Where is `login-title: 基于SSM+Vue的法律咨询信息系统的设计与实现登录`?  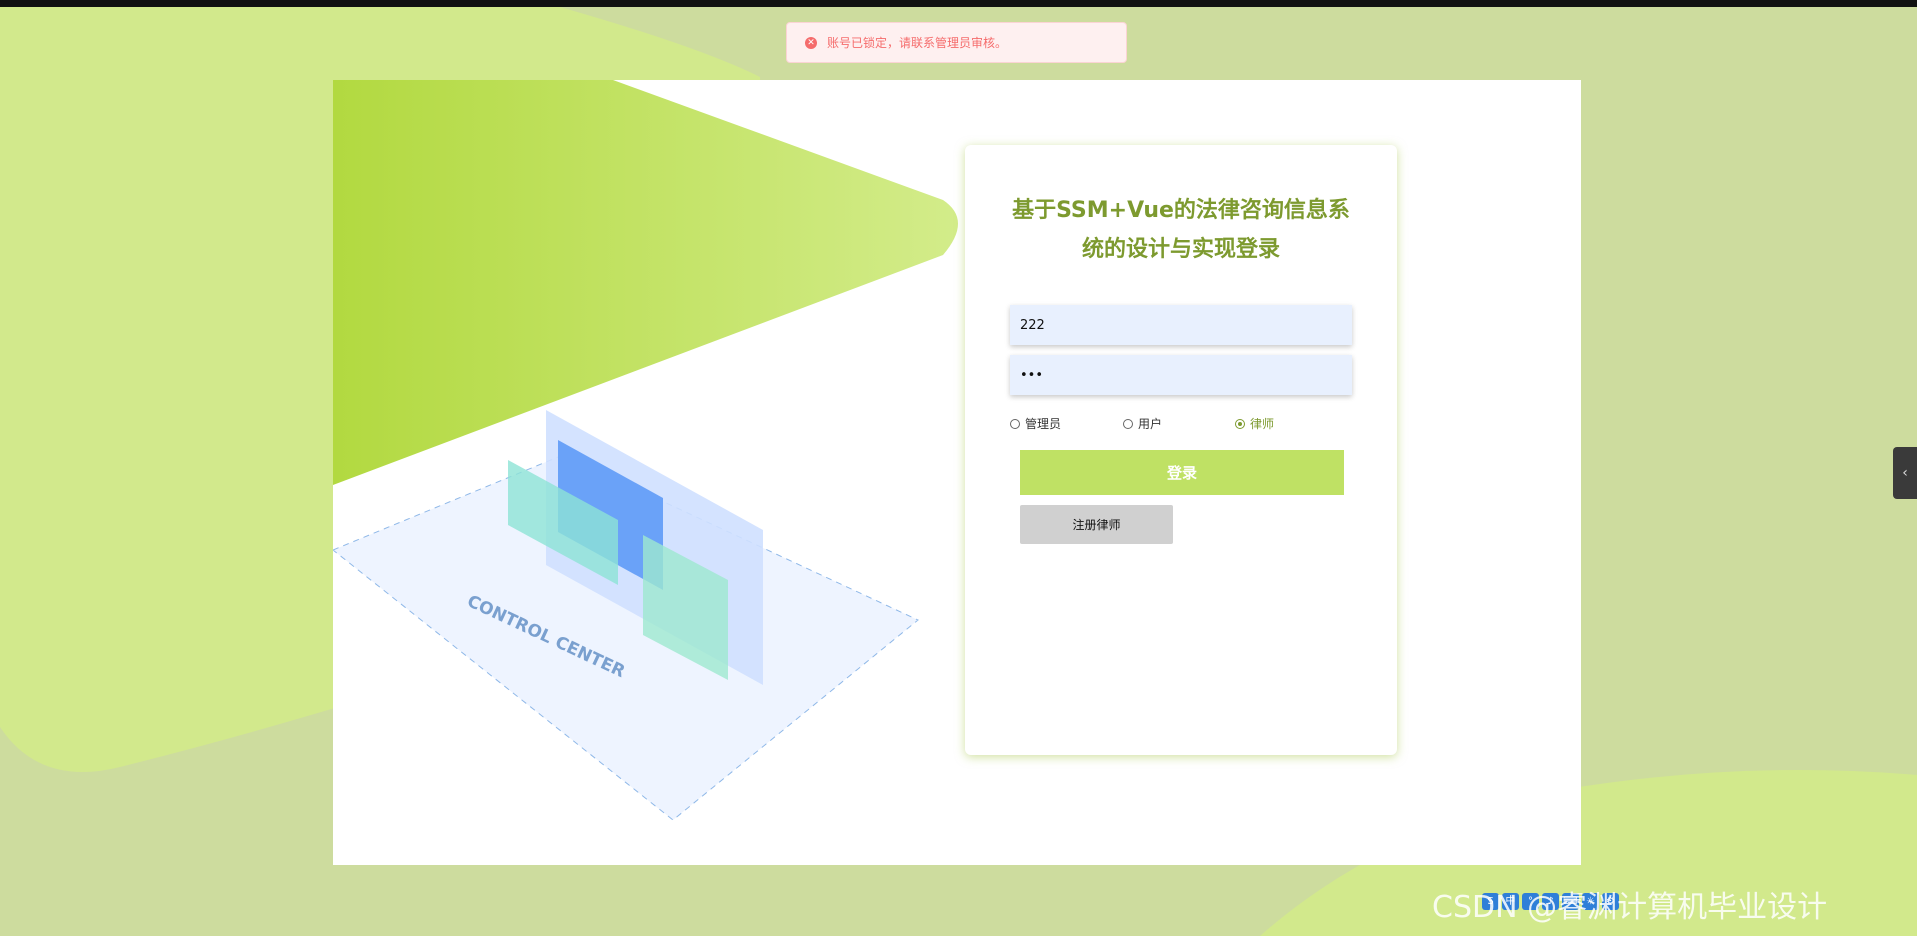 login-title: 基于SSM+Vue的法律咨询信息系统的设计与实现登录 is located at coordinates (1181, 230).